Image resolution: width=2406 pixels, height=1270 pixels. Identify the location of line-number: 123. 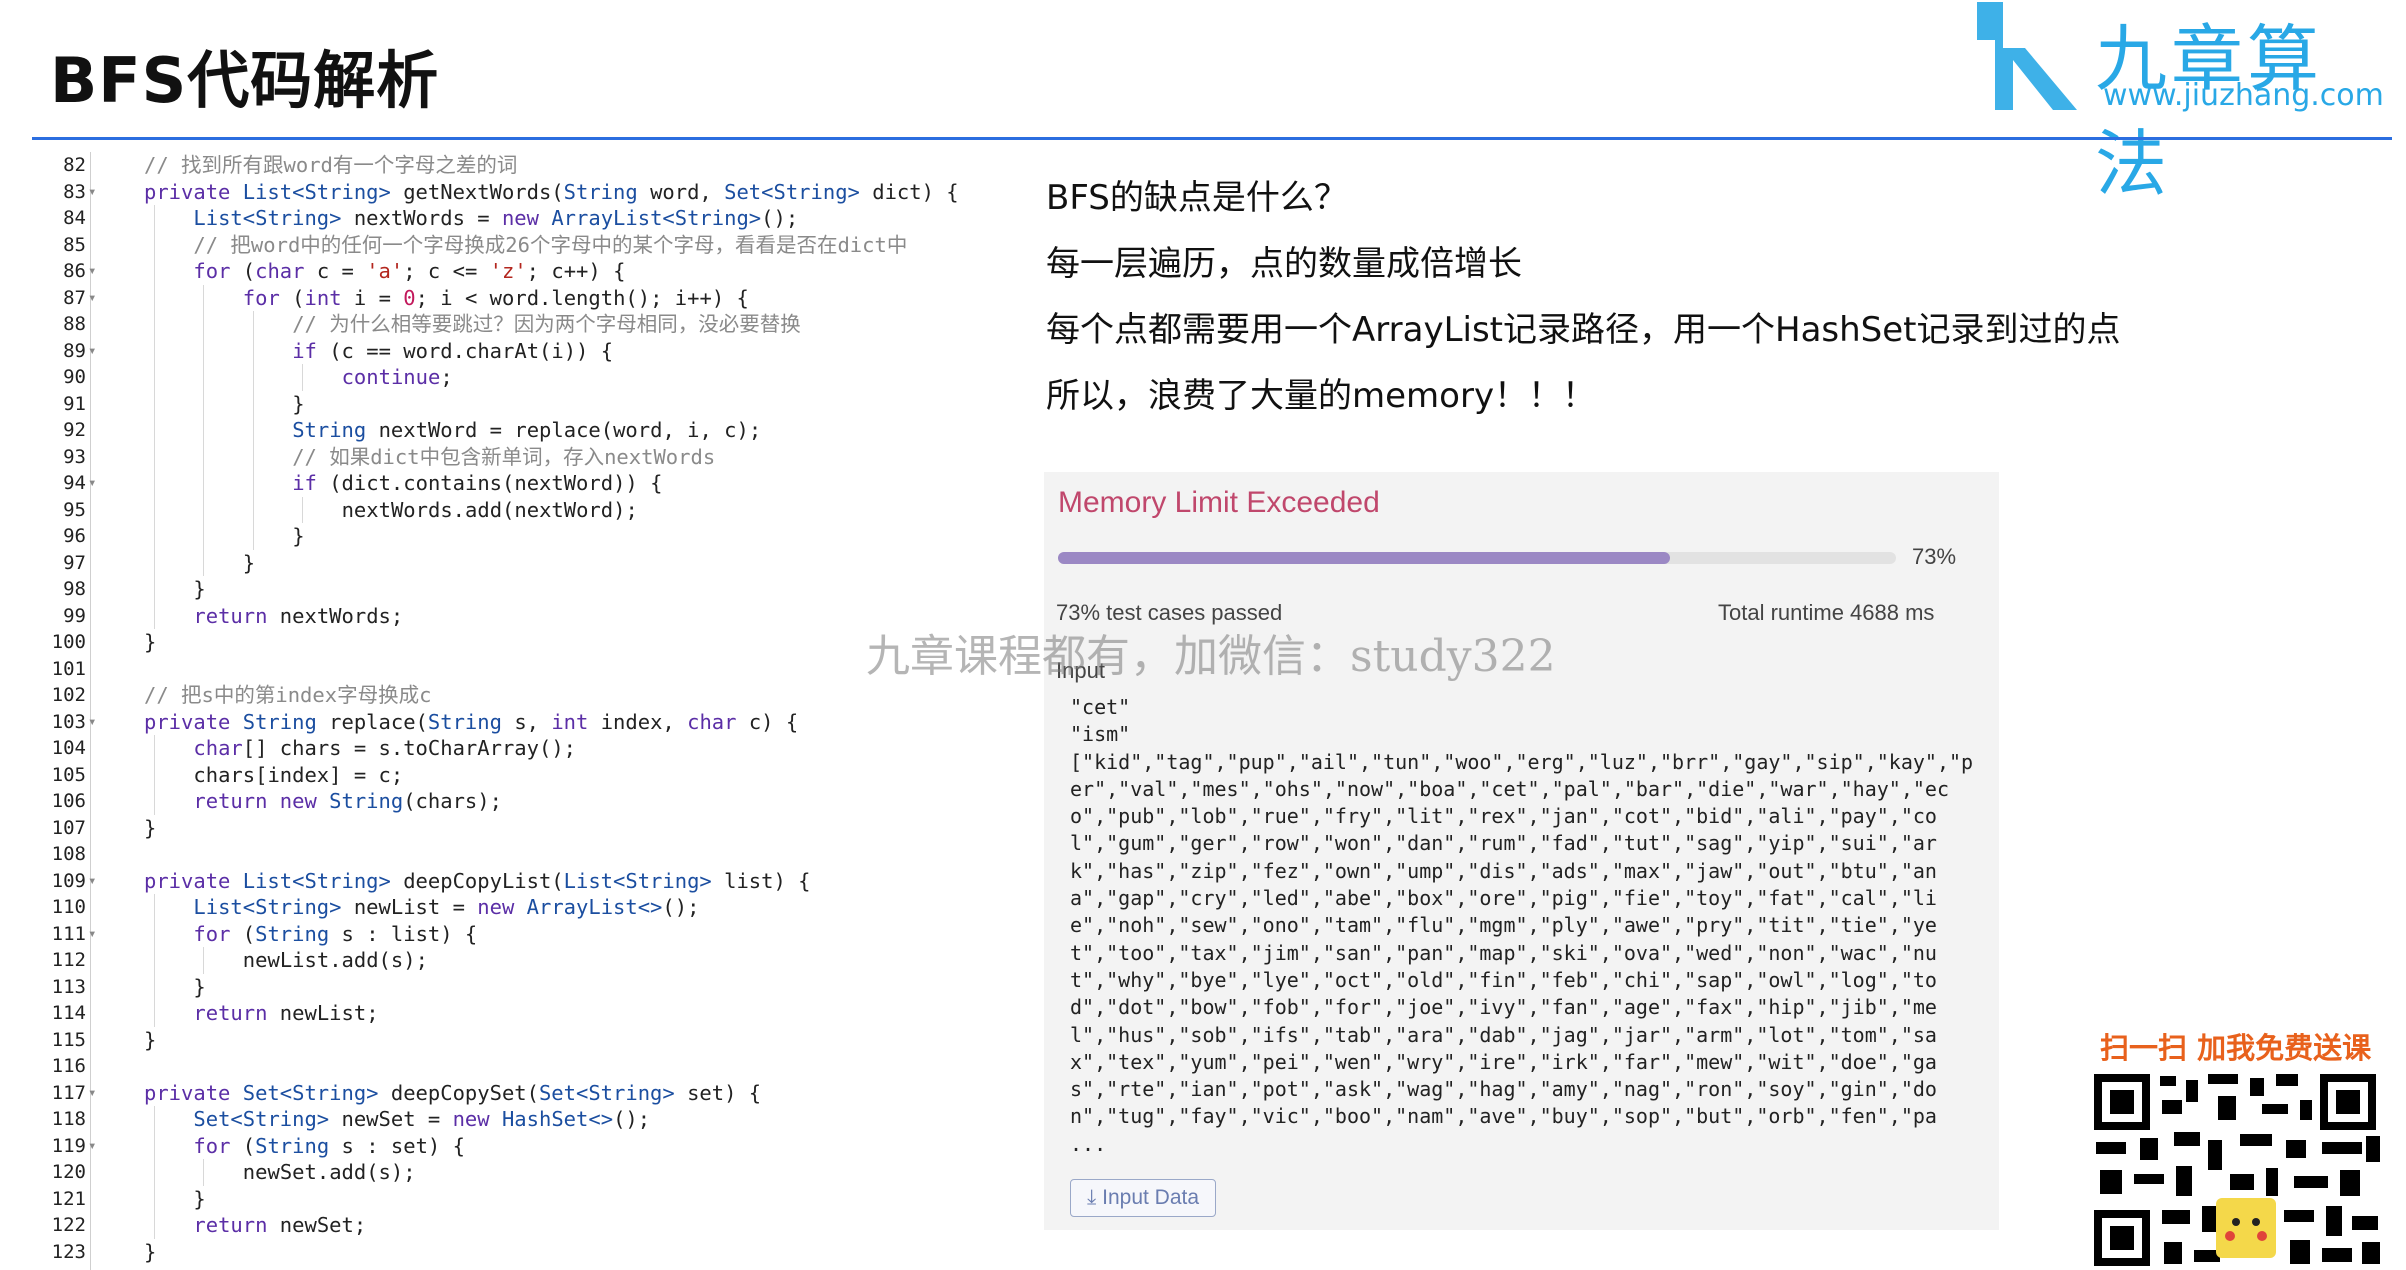
(68, 1251).